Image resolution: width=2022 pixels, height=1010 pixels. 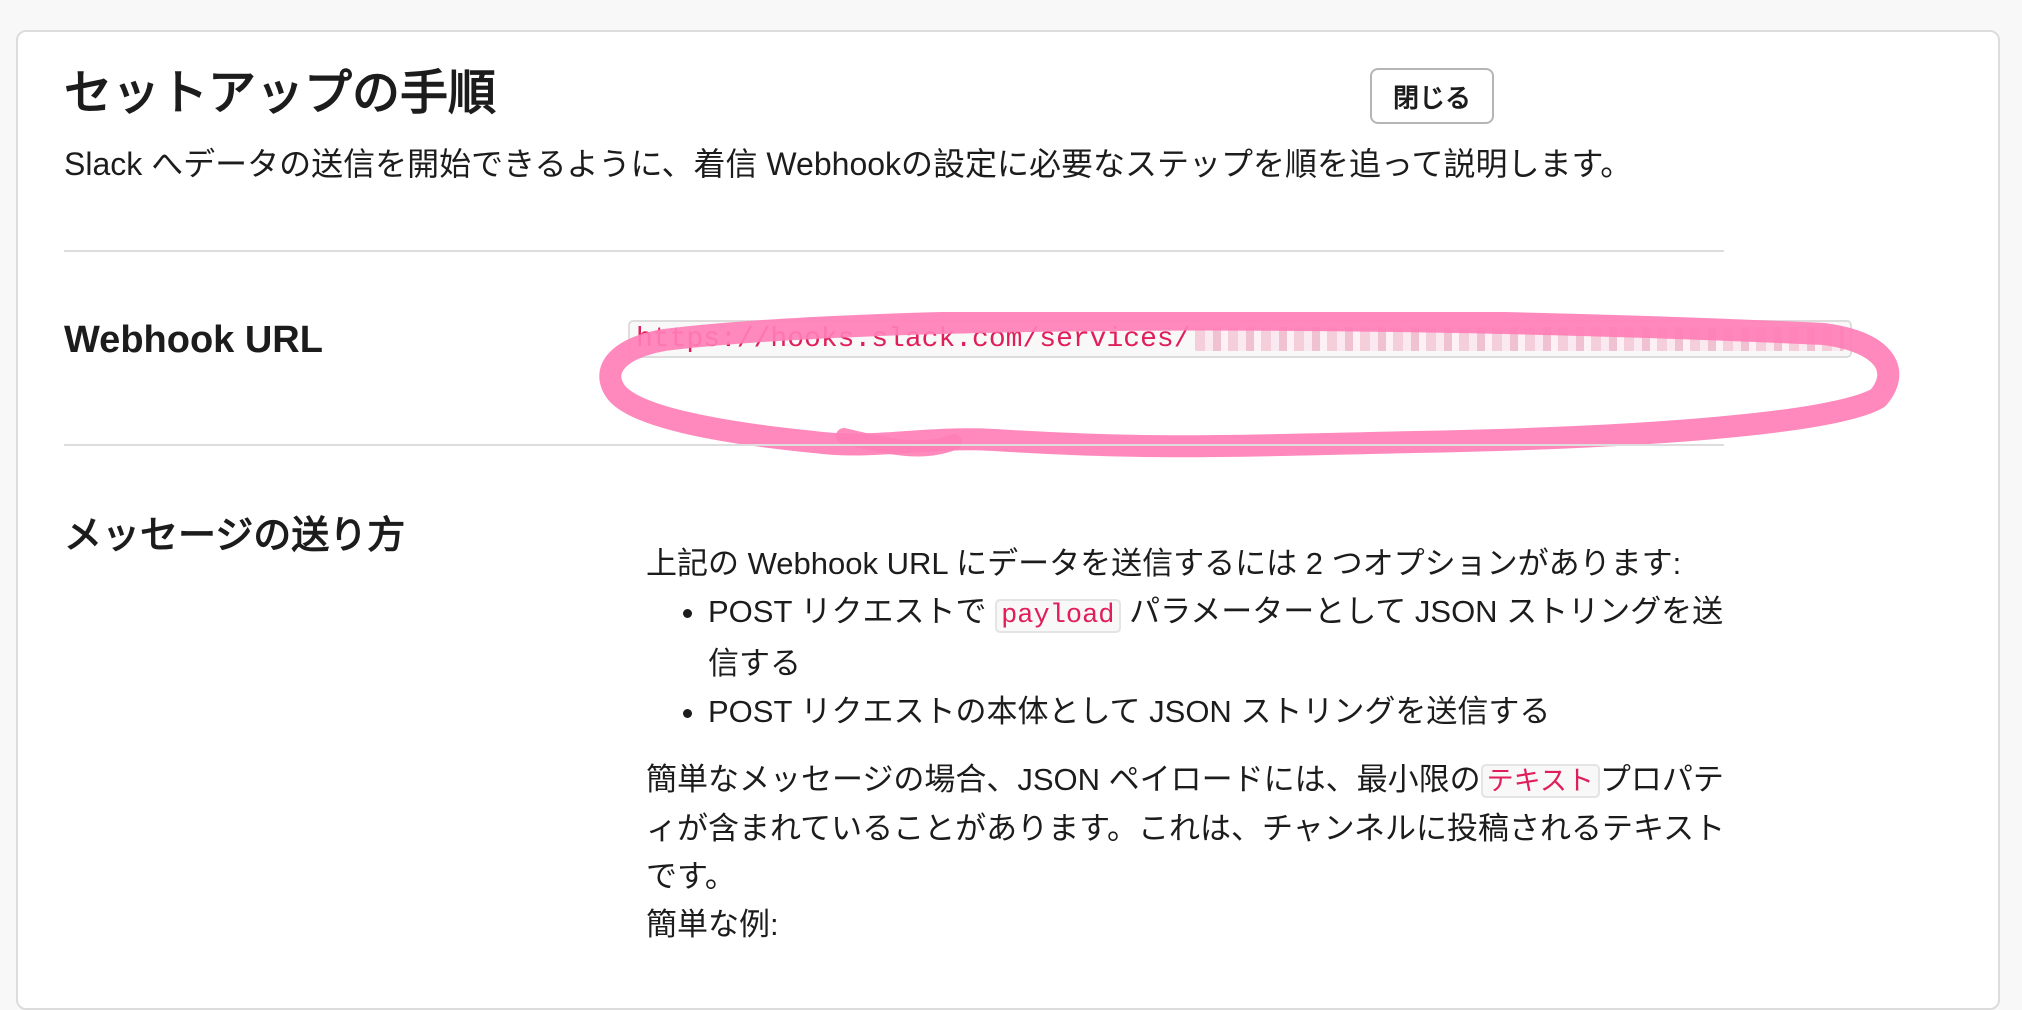 What do you see at coordinates (1519, 339) in the screenshot?
I see `webhook-url-token-blurred` at bounding box center [1519, 339].